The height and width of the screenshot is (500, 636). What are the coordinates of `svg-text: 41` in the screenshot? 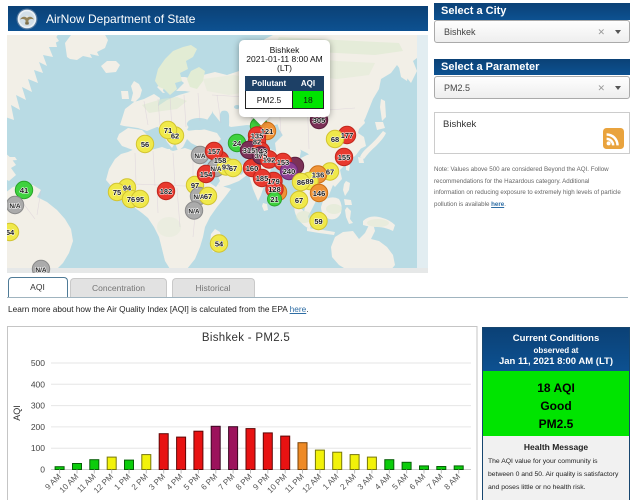 It's located at (24, 190).